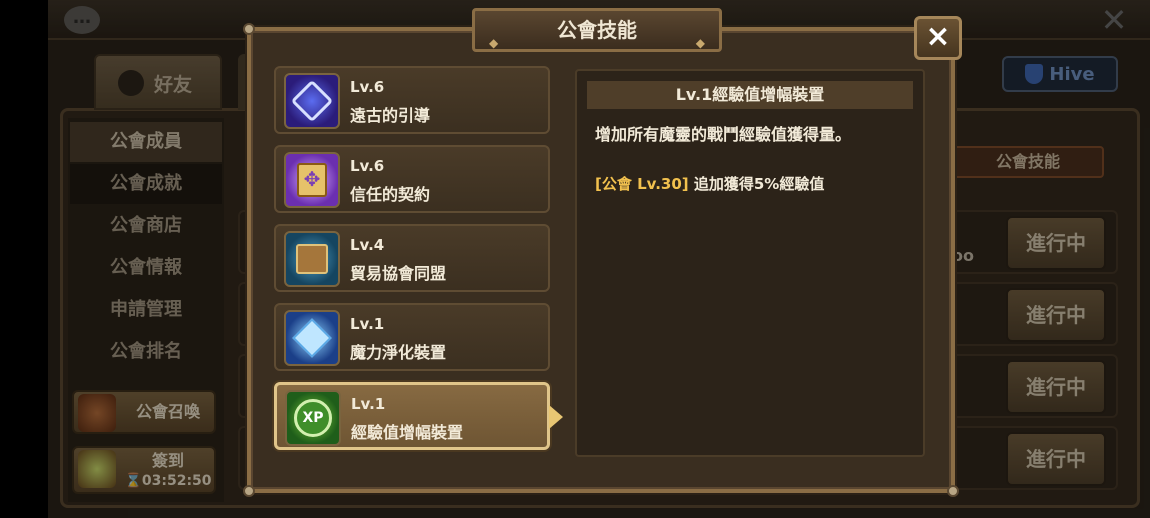 This screenshot has width=1150, height=518. What do you see at coordinates (723, 134) in the screenshot?
I see `skill-detail-description: 增加所有魔靈的戰鬥經驗值獲得量。` at bounding box center [723, 134].